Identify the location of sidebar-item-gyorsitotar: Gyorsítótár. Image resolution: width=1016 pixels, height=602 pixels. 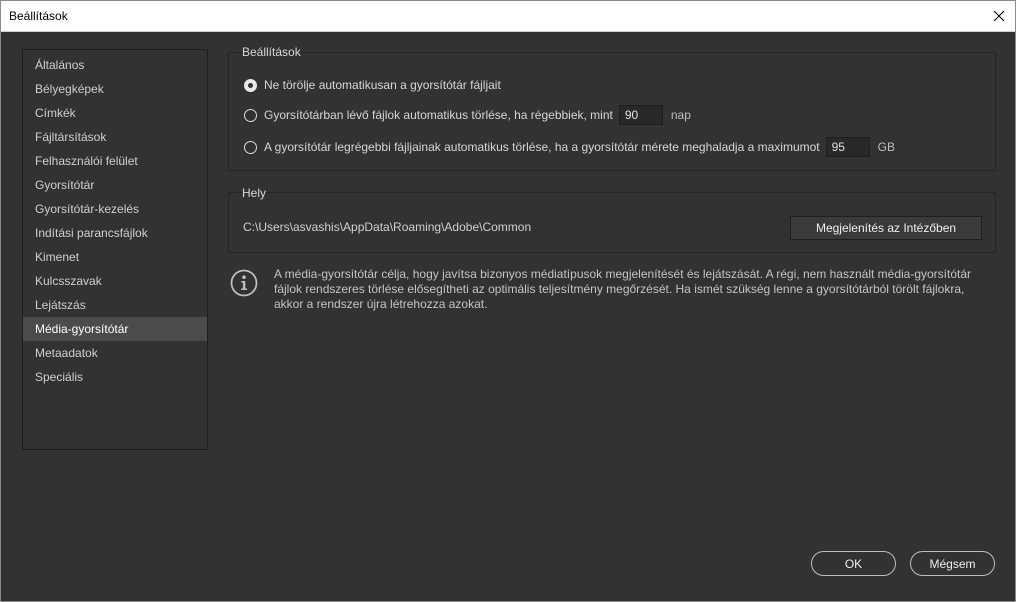
(115, 185).